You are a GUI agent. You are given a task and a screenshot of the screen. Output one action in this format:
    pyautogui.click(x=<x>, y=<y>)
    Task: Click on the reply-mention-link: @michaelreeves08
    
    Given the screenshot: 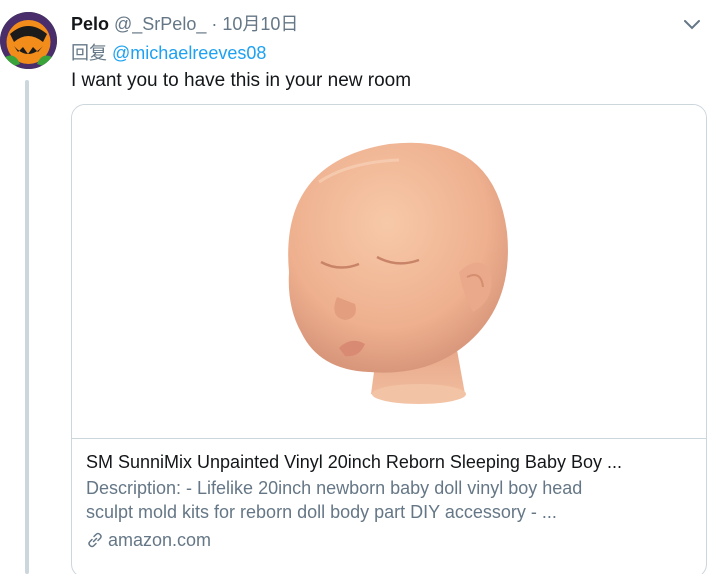 What is the action you would take?
    pyautogui.click(x=189, y=53)
    